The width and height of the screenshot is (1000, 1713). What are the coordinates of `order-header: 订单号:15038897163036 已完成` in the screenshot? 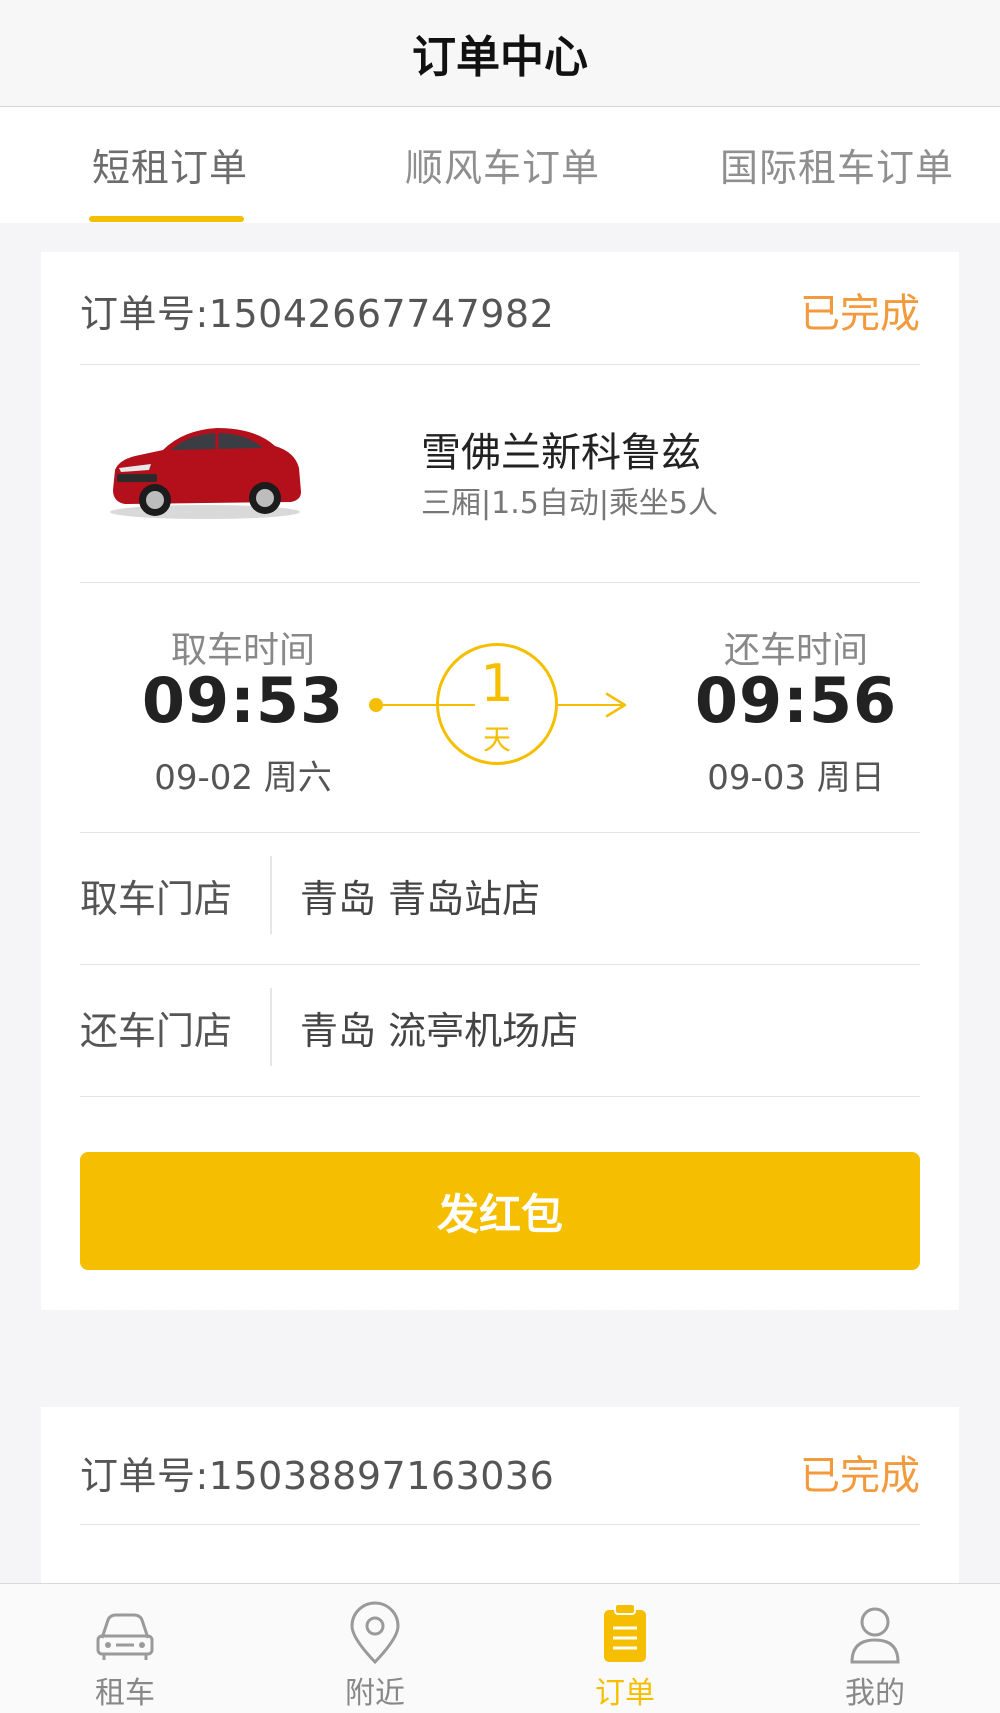 It's located at (500, 1472).